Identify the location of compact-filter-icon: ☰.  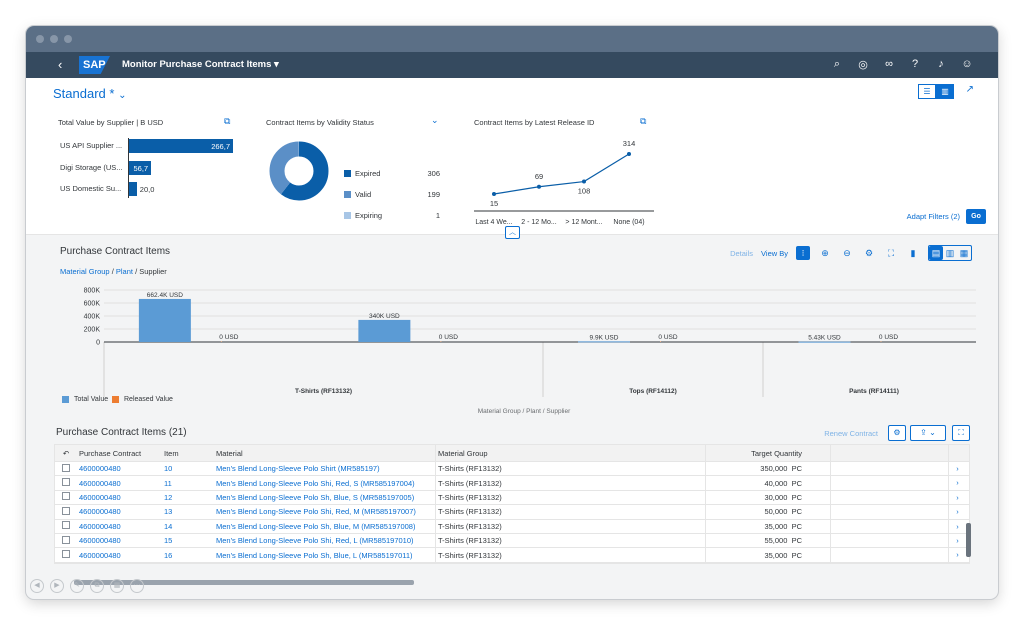
(927, 91).